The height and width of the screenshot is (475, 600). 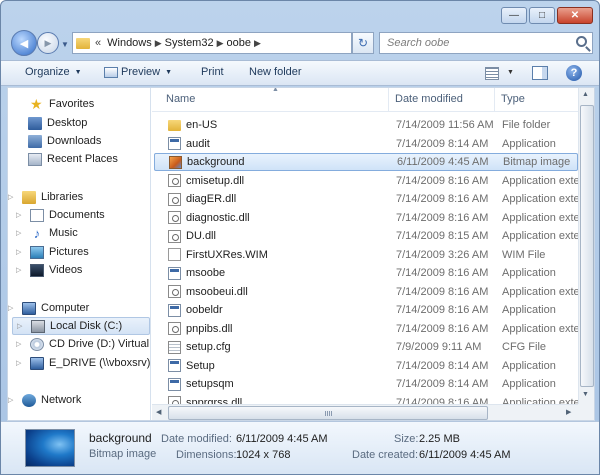 I want to click on vertical-scrollbar: ▲ ▼, so click(x=586, y=246).